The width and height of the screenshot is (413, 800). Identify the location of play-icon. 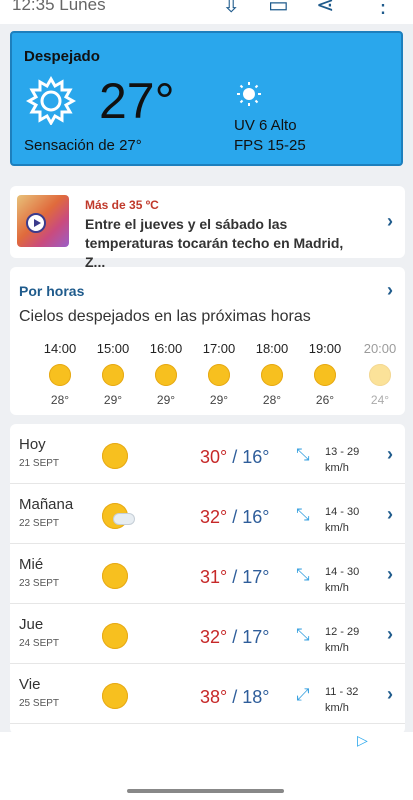
(36, 223).